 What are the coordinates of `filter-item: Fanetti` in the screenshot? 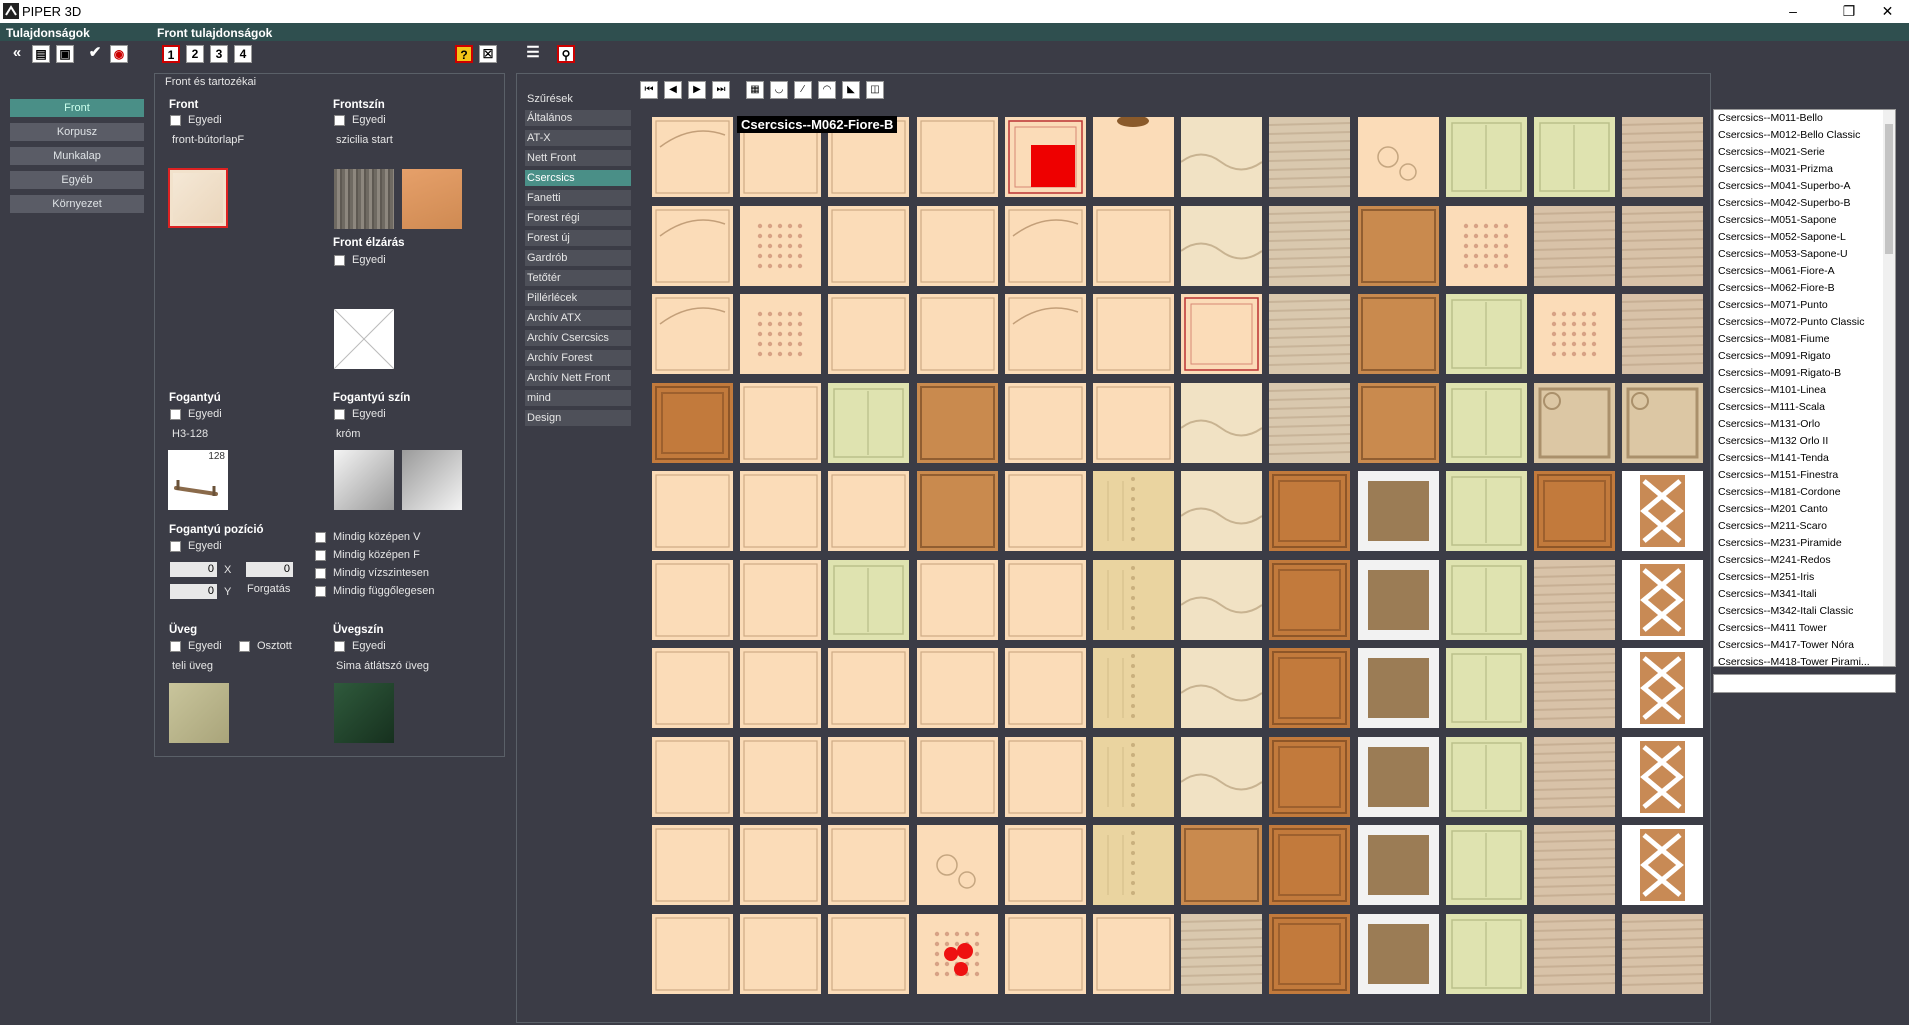 It's located at (578, 198).